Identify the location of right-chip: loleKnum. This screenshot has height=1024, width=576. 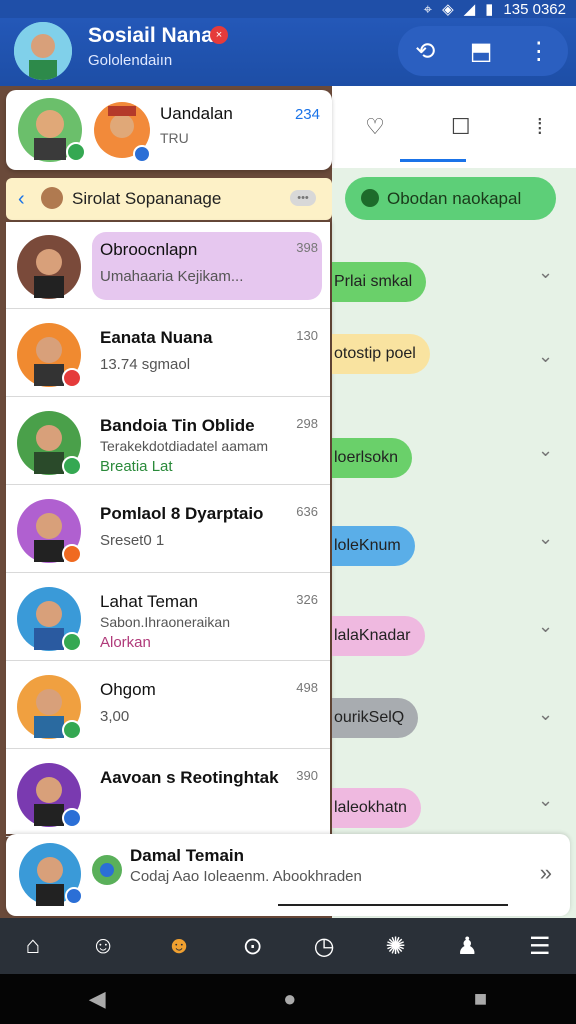
(373, 546).